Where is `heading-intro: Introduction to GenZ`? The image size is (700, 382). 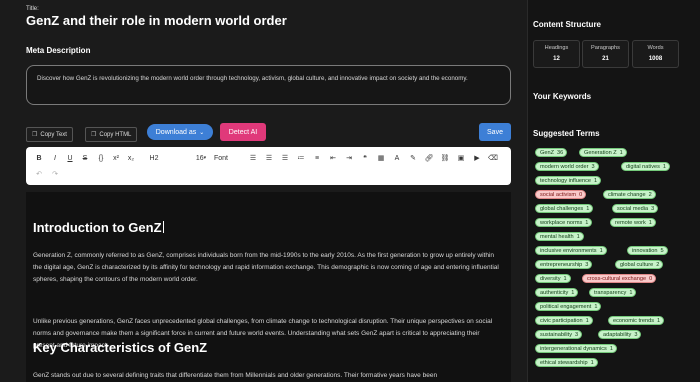 heading-intro: Introduction to GenZ is located at coordinates (98, 227).